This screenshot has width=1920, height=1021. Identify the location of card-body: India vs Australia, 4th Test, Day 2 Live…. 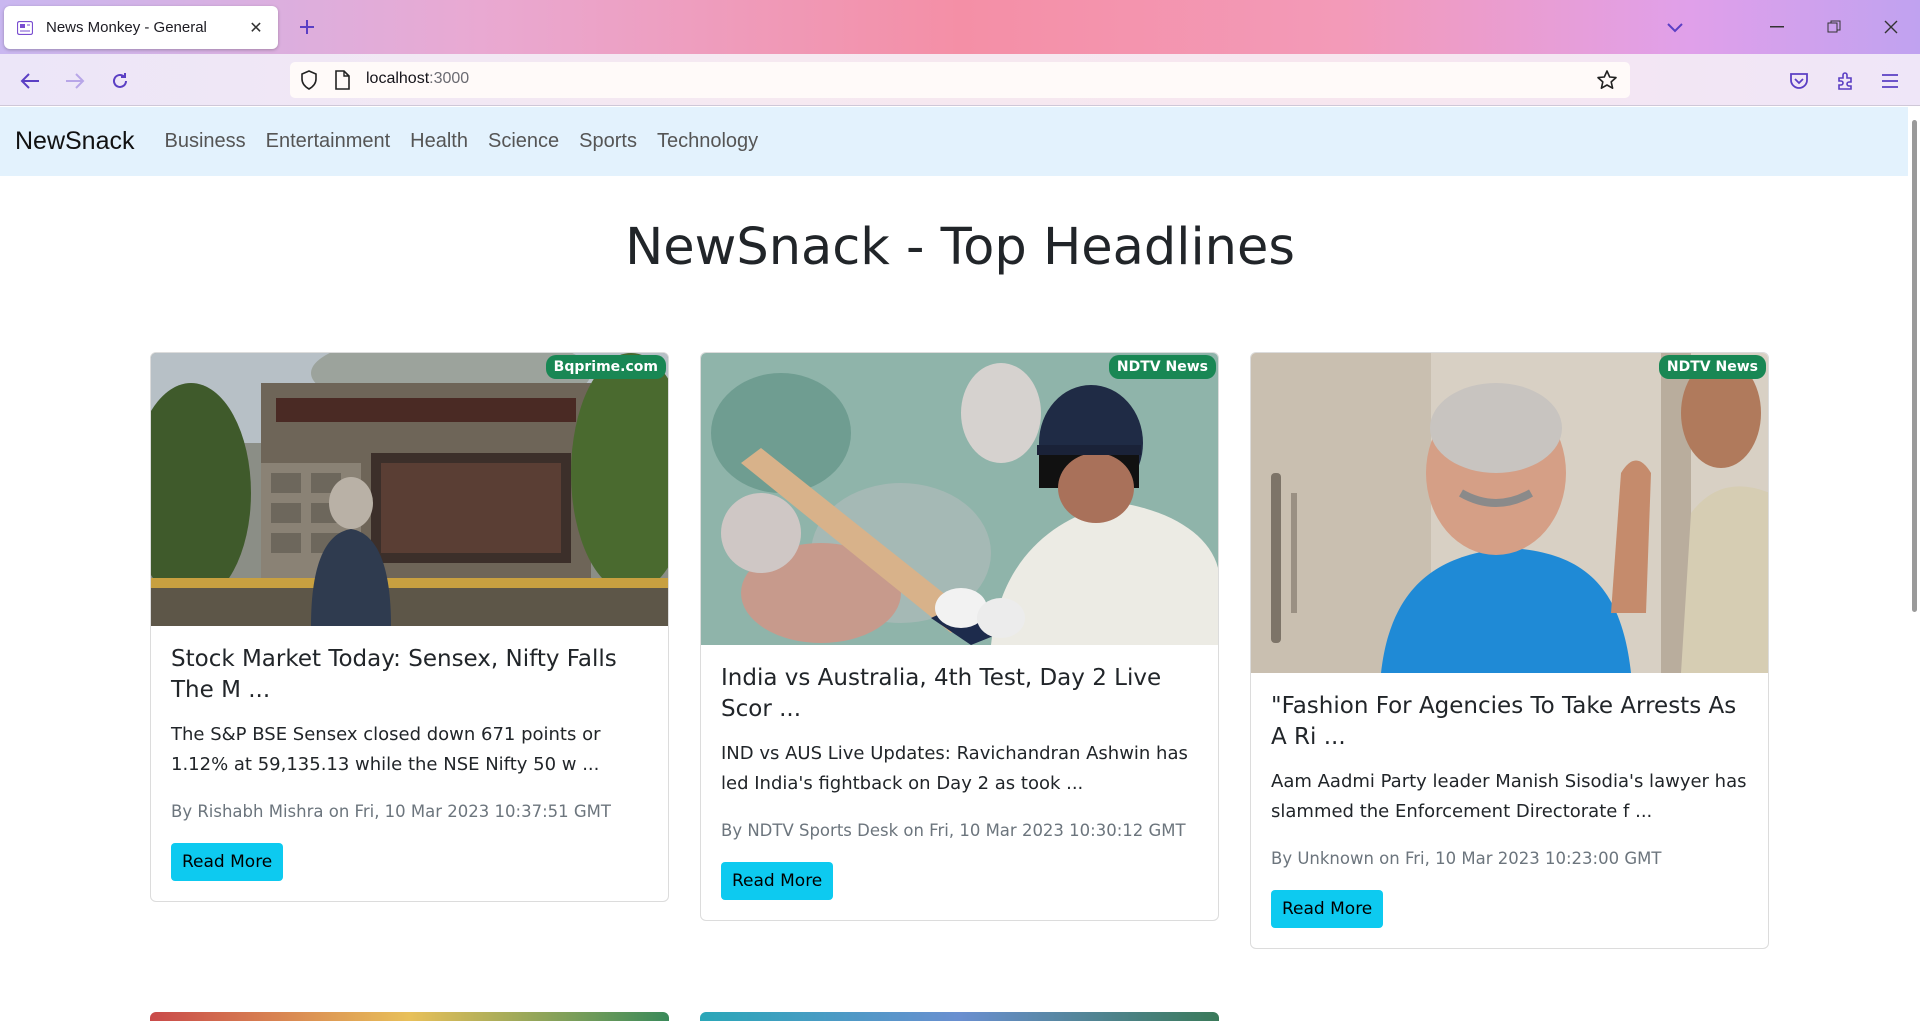
(959, 782).